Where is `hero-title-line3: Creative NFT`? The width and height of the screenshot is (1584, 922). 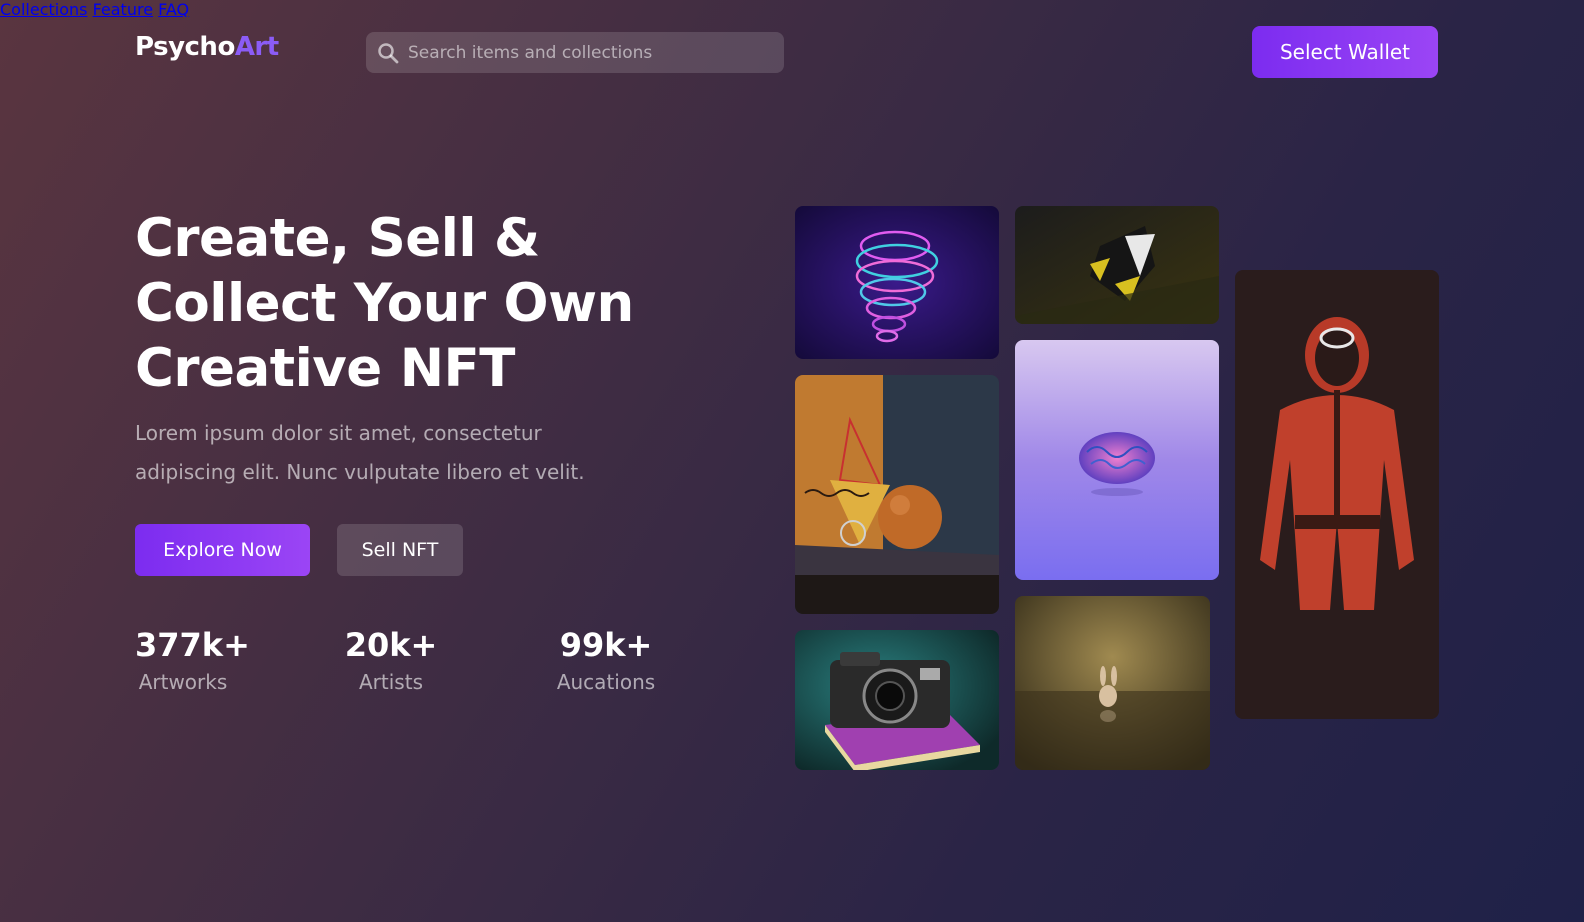 hero-title-line3: Creative NFT is located at coordinates (325, 368).